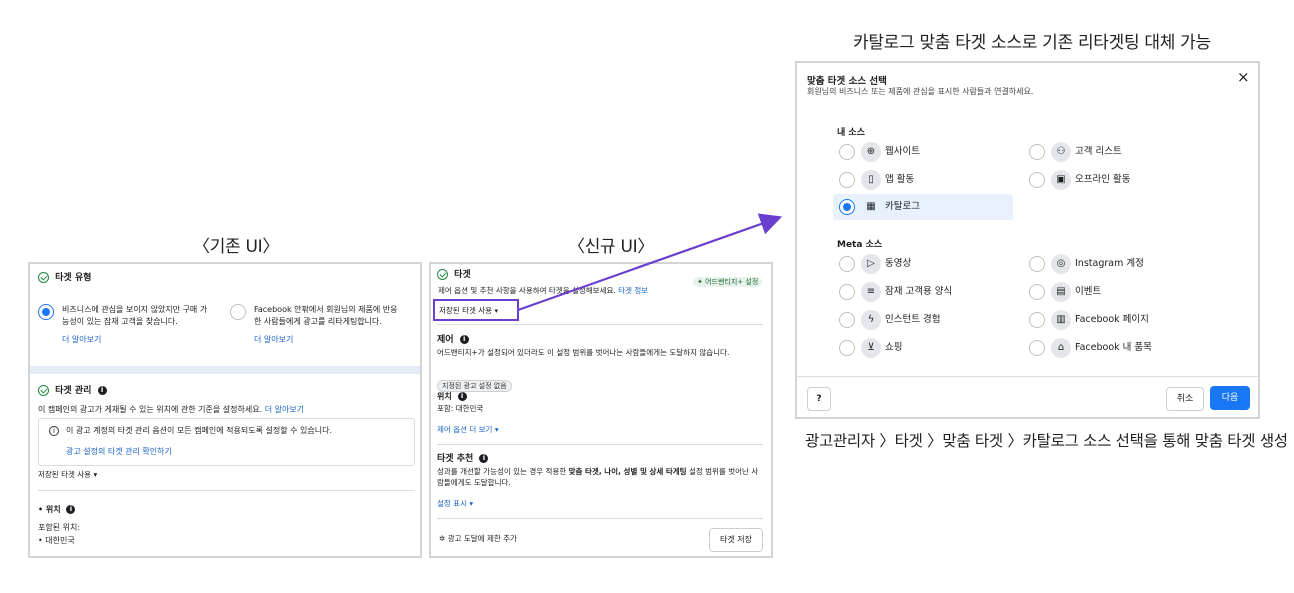 The width and height of the screenshot is (1294, 593). What do you see at coordinates (847, 292) in the screenshot?
I see `radio-lead-form` at bounding box center [847, 292].